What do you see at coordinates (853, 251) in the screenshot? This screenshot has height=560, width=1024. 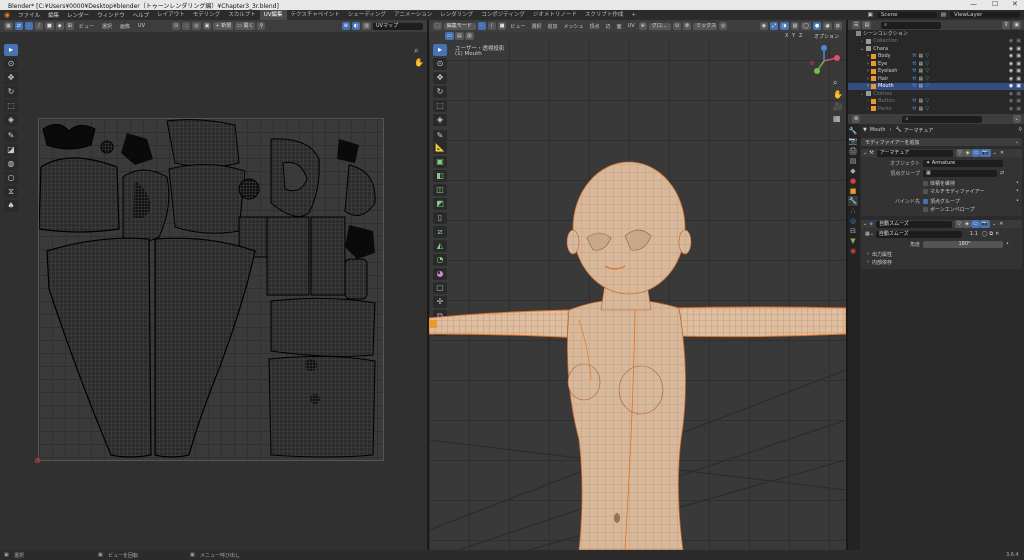 I see `material-tab-icon: ◉` at bounding box center [853, 251].